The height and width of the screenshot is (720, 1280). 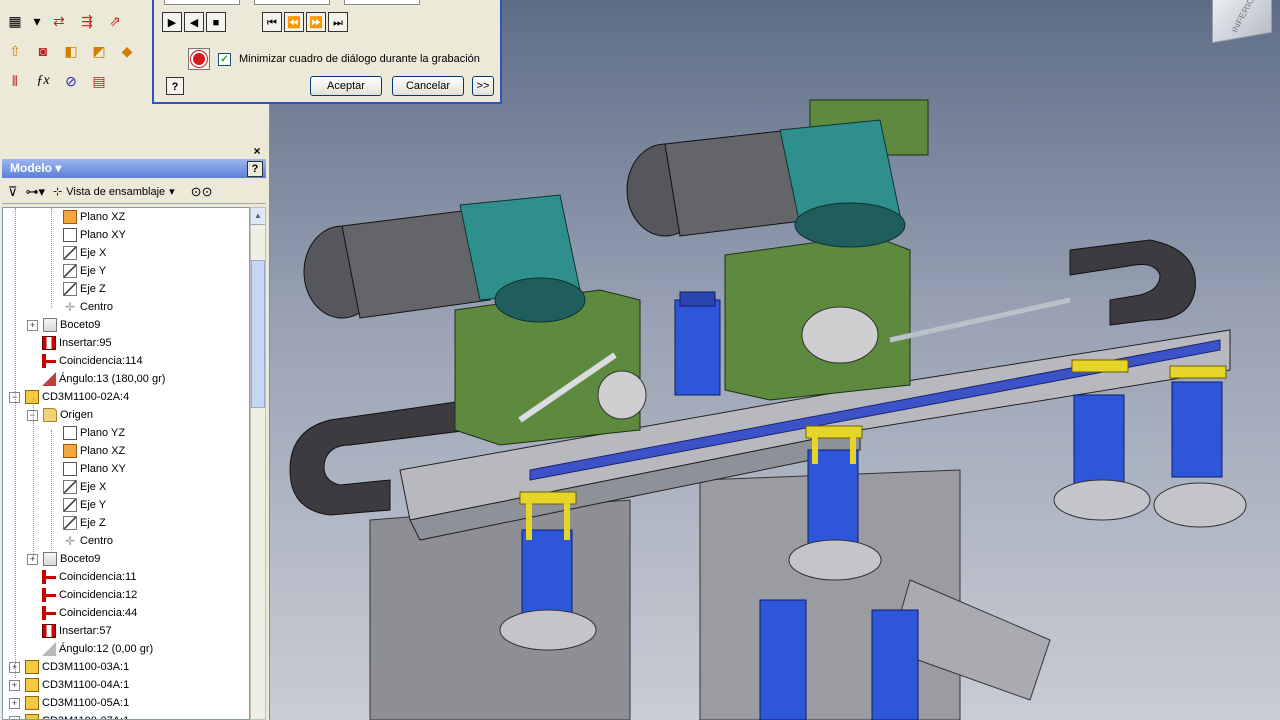 I want to click on browser-header: Modelo ▾ ?, so click(x=134, y=168).